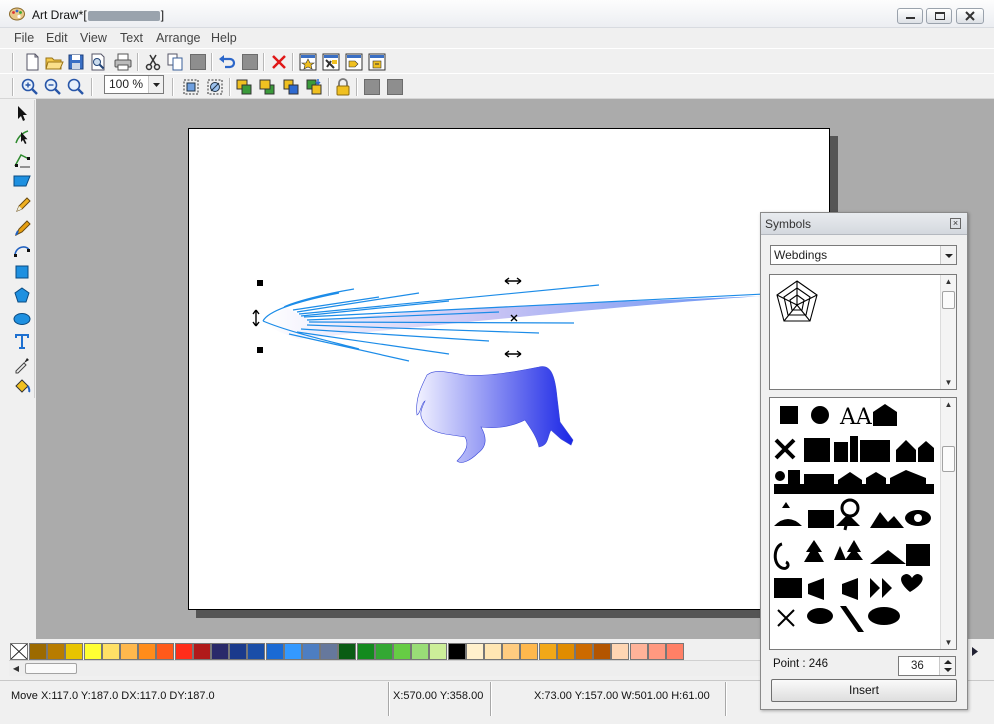  What do you see at coordinates (291, 87) in the screenshot?
I see `bring-forward-icon` at bounding box center [291, 87].